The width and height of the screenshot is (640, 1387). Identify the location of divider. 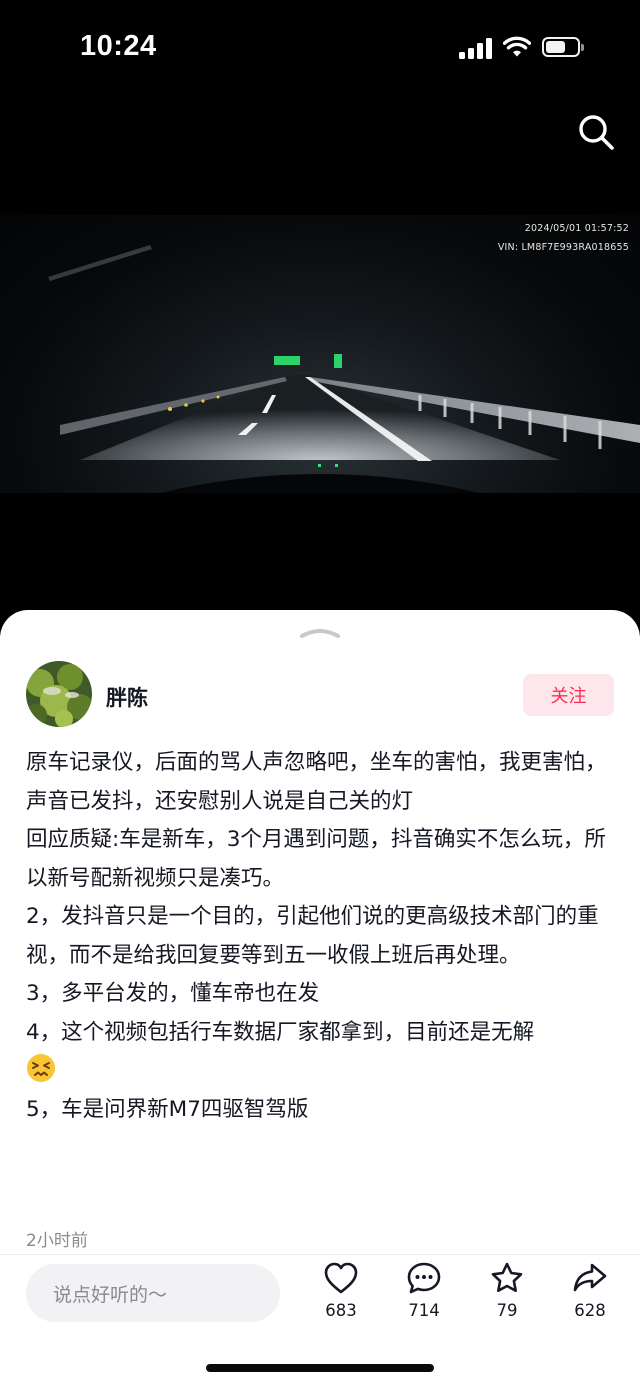
(320, 1254).